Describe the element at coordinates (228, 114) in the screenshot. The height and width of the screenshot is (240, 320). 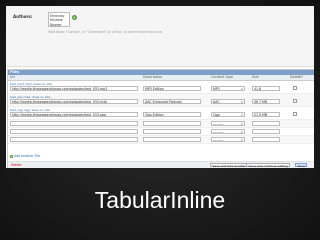
I see `content-type-select: Ogg ⇕` at that location.